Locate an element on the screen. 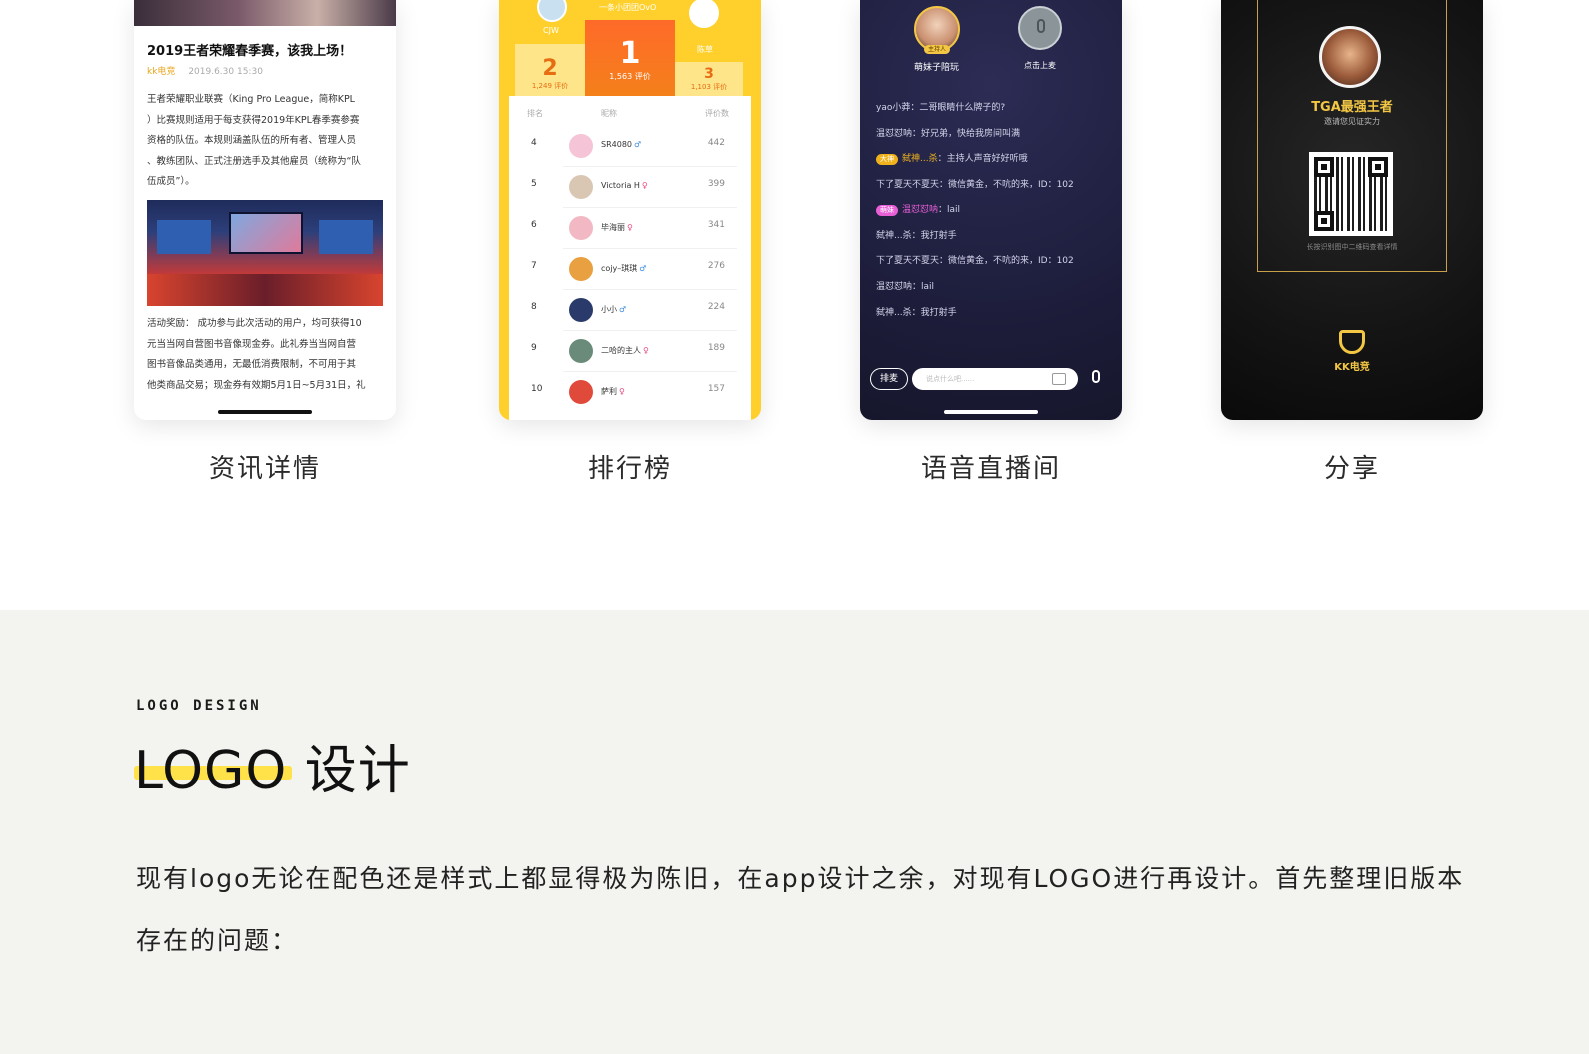 The height and width of the screenshot is (1054, 1589). microphone-icon is located at coordinates (1041, 26).